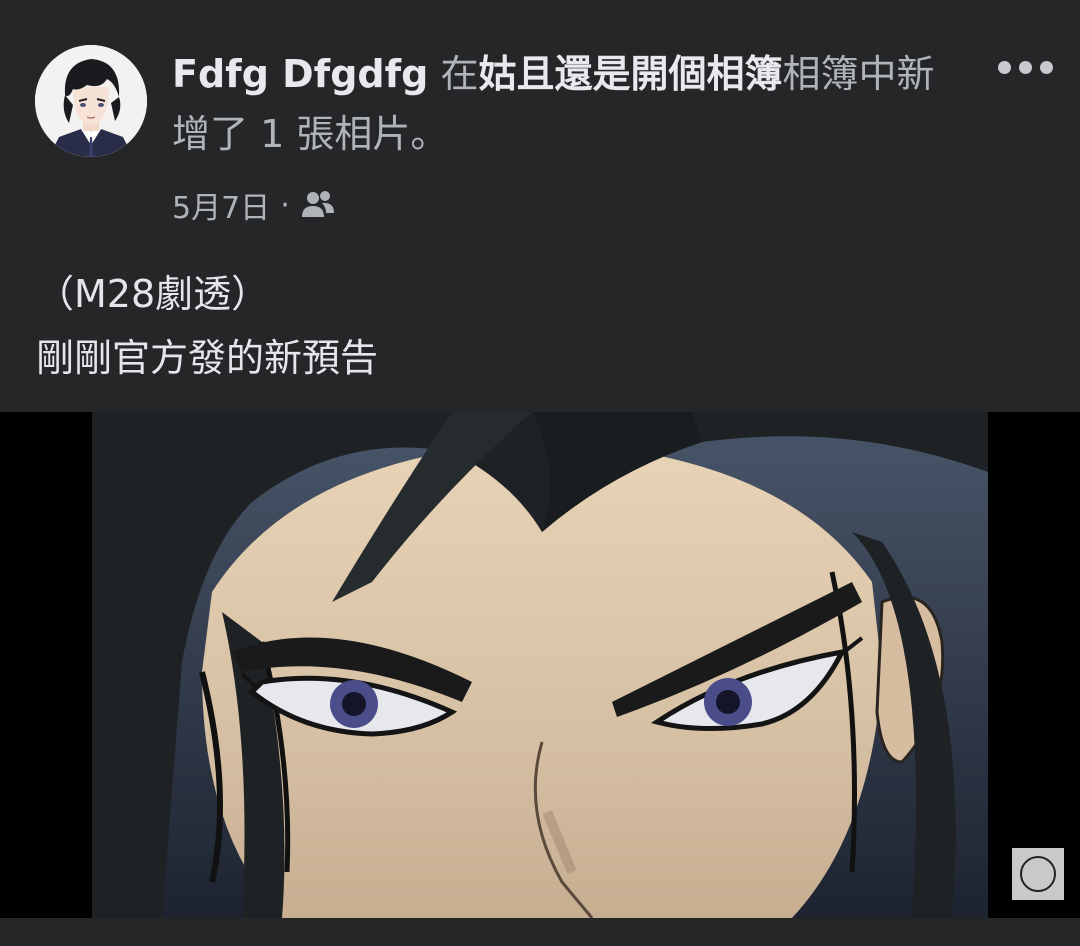 The width and height of the screenshot is (1080, 946). I want to click on post-meta: 5月7日 ·, so click(255, 205).